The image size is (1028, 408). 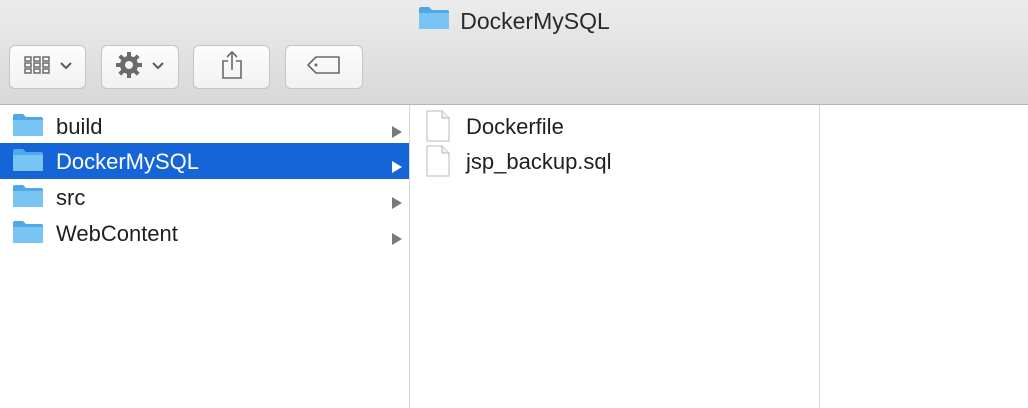 What do you see at coordinates (204, 197) in the screenshot?
I see `list-item: src` at bounding box center [204, 197].